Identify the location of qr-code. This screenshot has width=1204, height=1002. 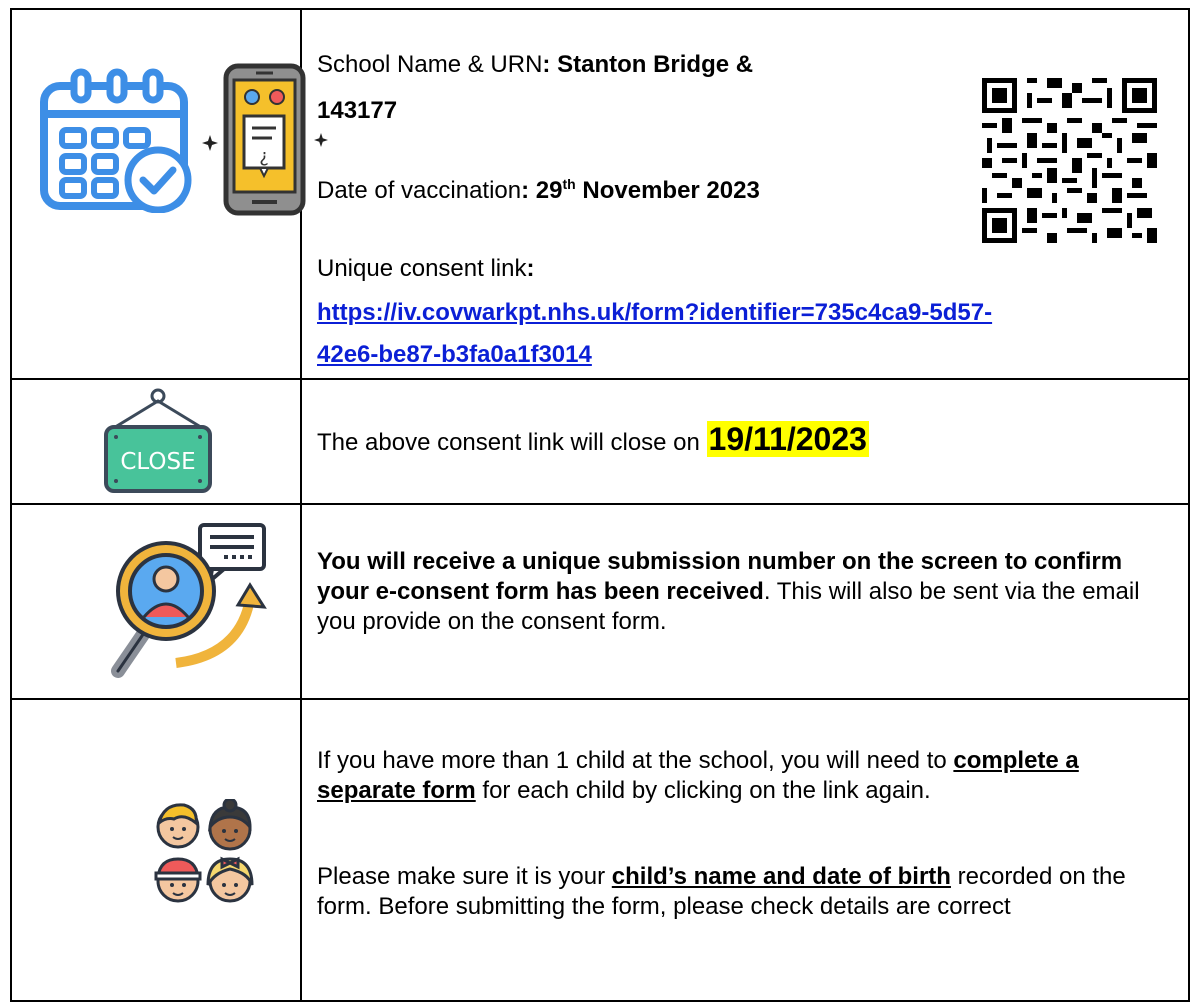
(1069, 160).